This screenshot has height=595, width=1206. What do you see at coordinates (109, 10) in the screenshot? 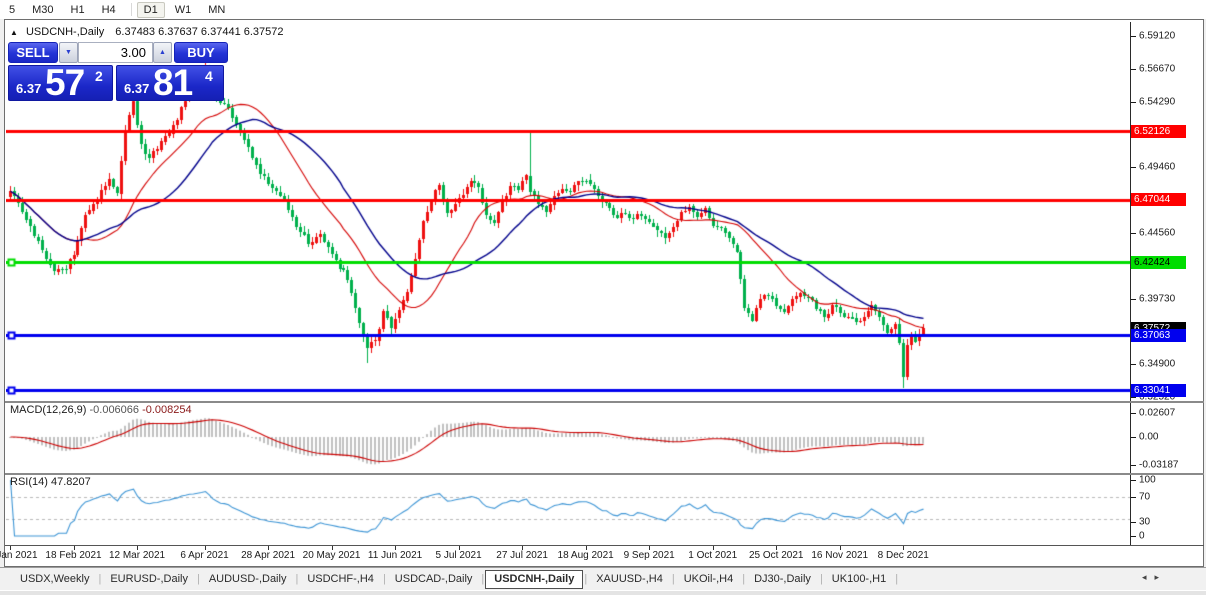
I see `timeframe-button-h4: H4` at bounding box center [109, 10].